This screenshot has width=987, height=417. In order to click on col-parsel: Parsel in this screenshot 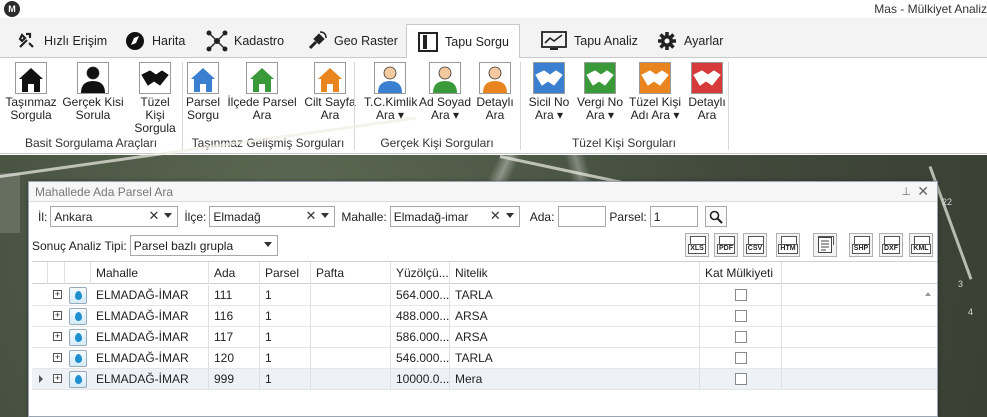, I will do `click(285, 273)`.